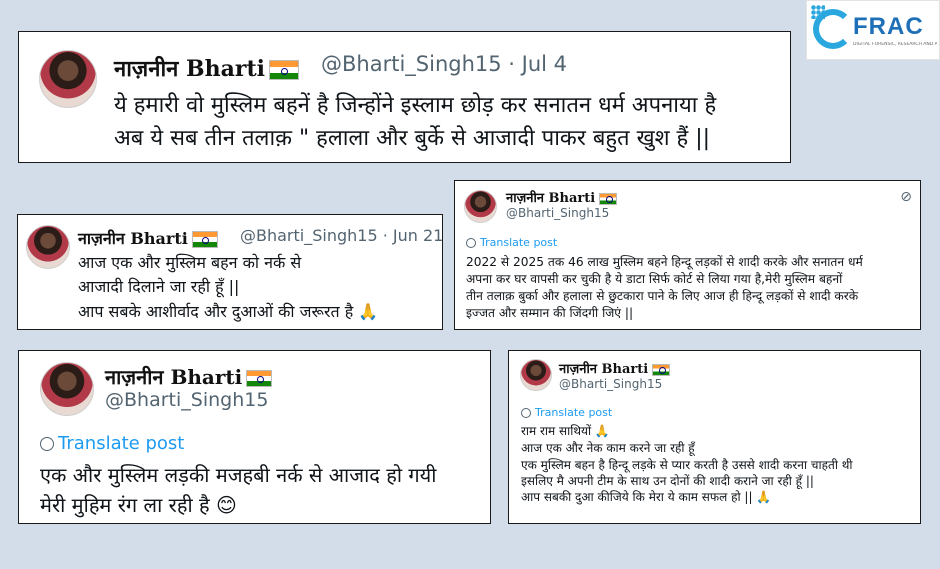  What do you see at coordinates (550, 313) in the screenshot?
I see `tweet-text-line: इज्जत और सम्मान की जिंदगी जिएं ||` at bounding box center [550, 313].